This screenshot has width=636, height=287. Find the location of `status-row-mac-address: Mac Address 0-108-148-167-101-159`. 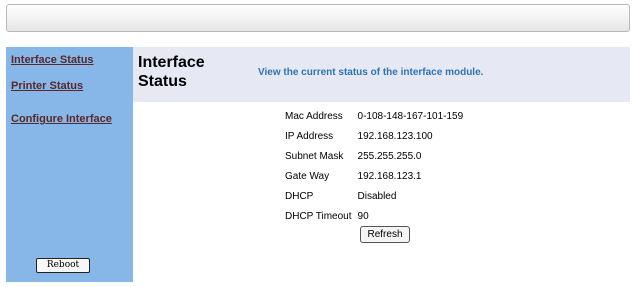

status-row-mac-address: Mac Address 0-108-148-167-101-159 is located at coordinates (377, 116).